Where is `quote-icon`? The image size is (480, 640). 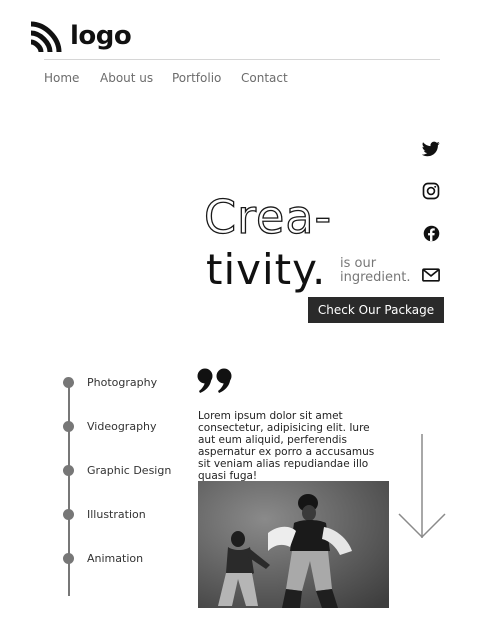 quote-icon is located at coordinates (215, 381).